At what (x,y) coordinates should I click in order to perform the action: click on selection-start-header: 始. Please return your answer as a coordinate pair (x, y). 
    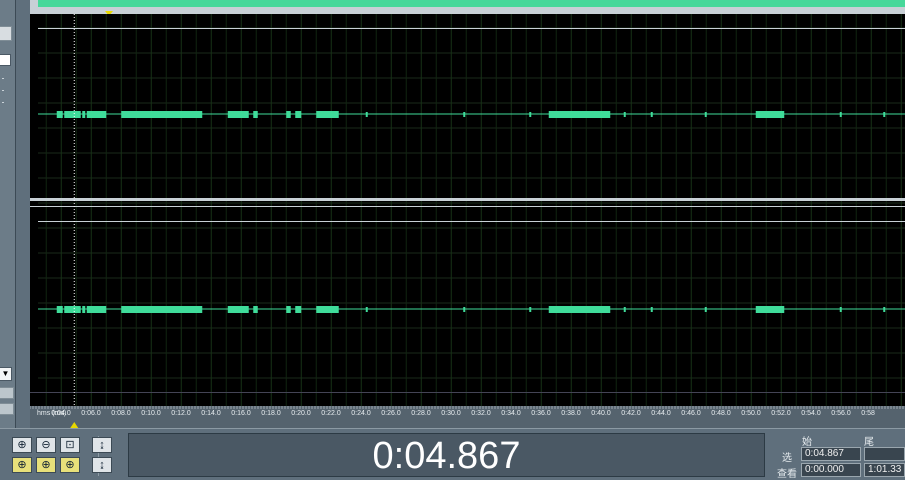
    Looking at the image, I should click on (807, 442).